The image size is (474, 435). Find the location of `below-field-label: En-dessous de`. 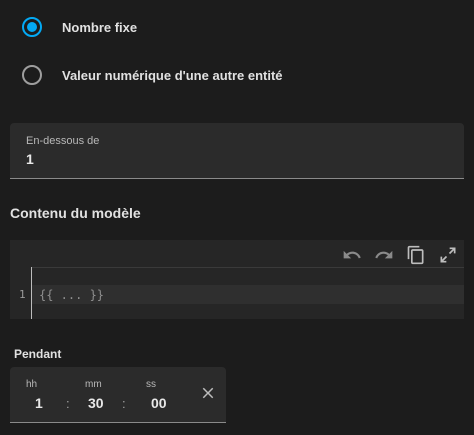

below-field-label: En-dessous de is located at coordinates (63, 141).